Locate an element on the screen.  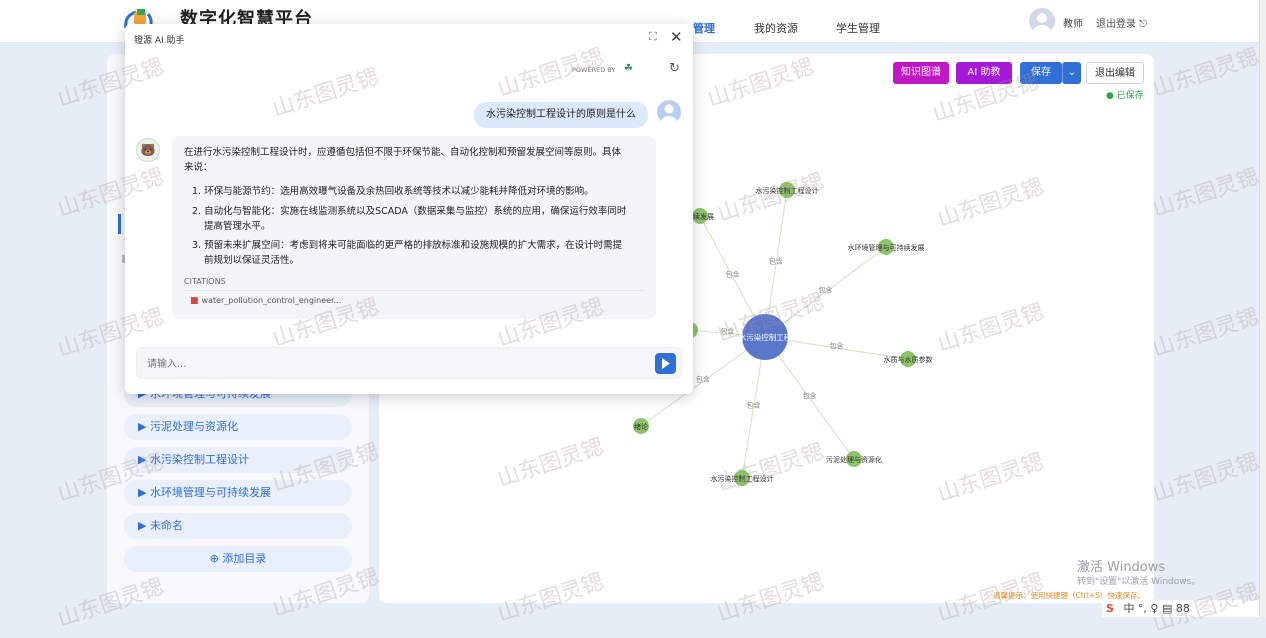
logout-icon: ⎋ is located at coordinates (1142, 24).